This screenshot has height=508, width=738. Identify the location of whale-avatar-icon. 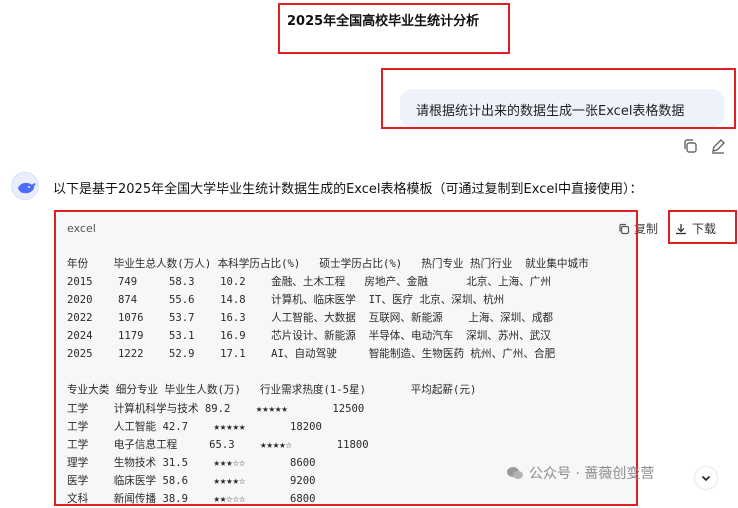
(25, 186).